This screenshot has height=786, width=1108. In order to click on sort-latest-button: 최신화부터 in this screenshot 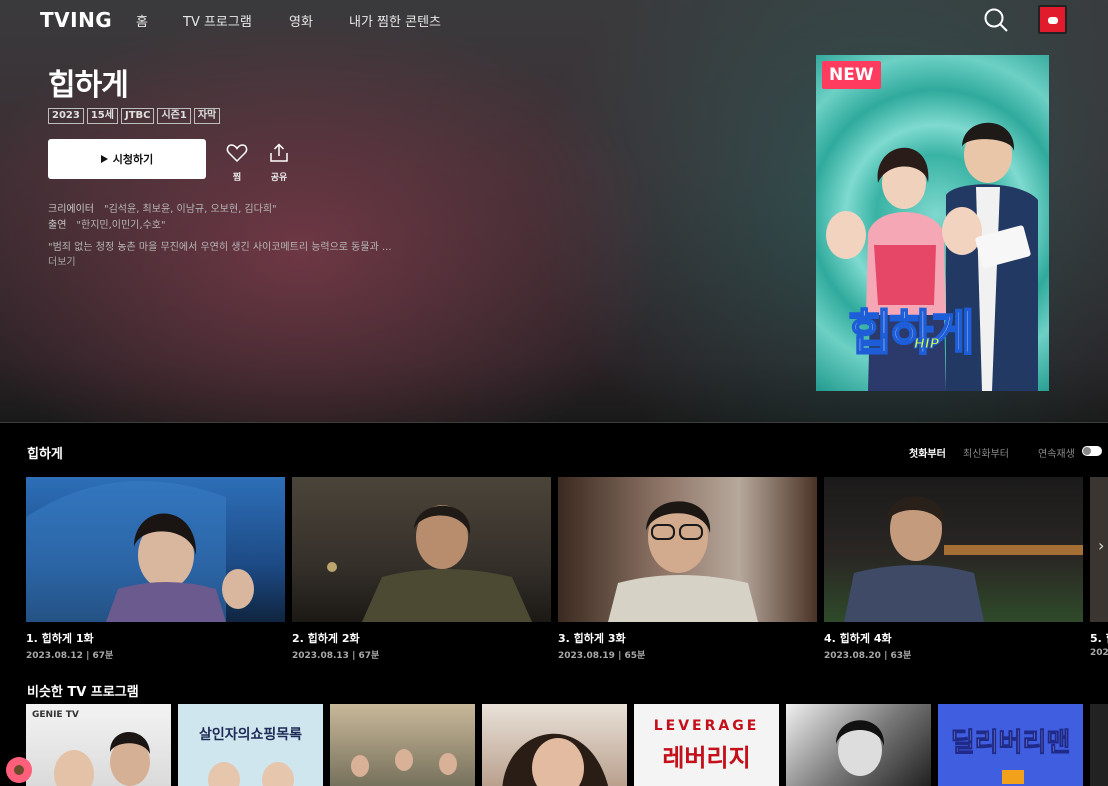, I will do `click(986, 452)`.